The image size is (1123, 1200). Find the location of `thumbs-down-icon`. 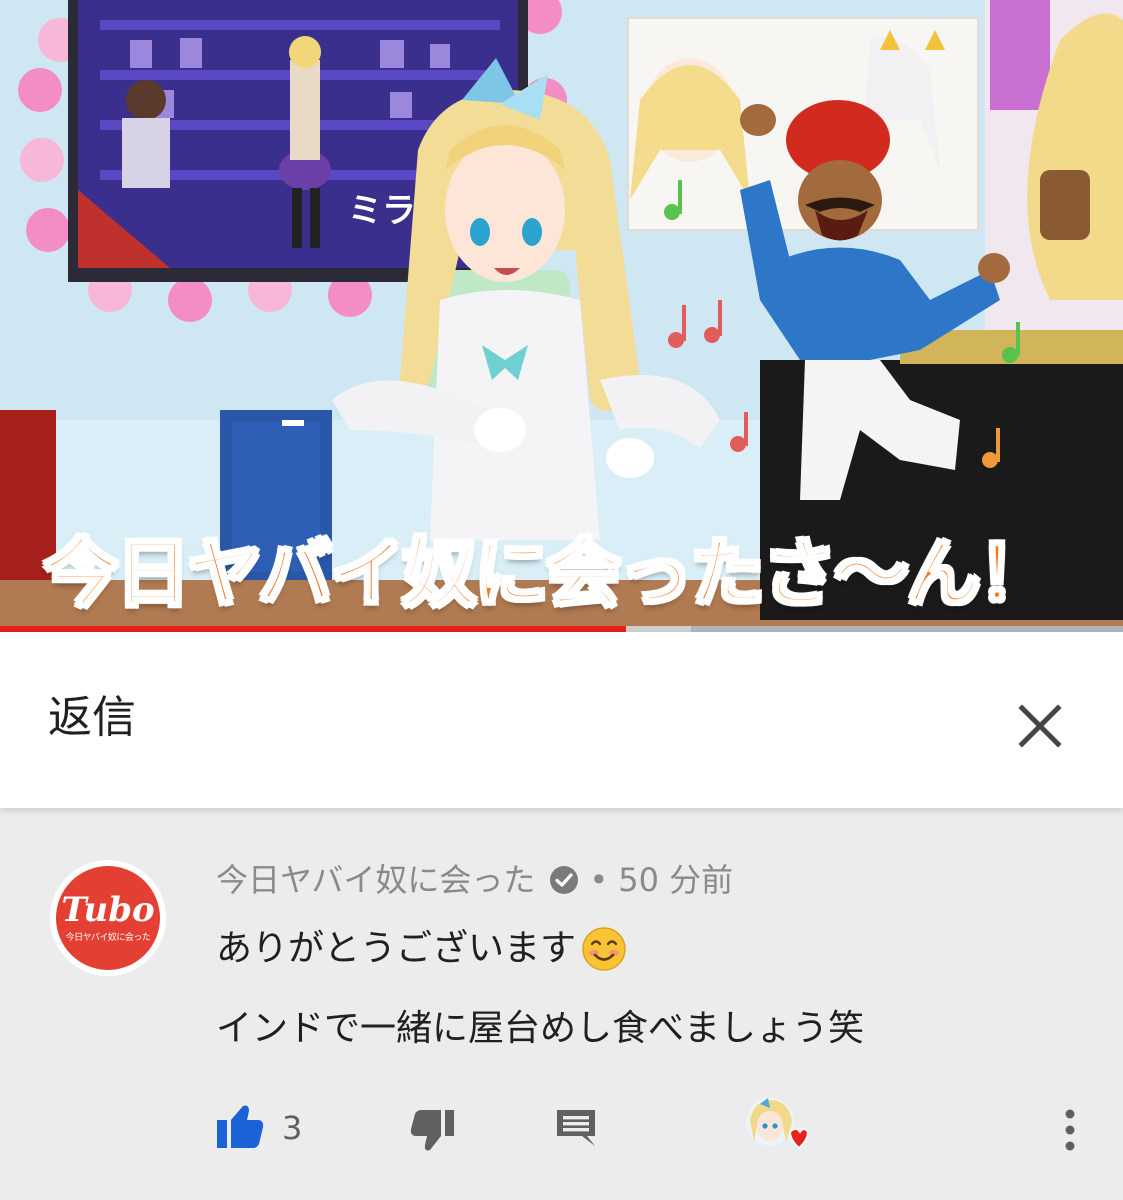

thumbs-down-icon is located at coordinates (432, 1130).